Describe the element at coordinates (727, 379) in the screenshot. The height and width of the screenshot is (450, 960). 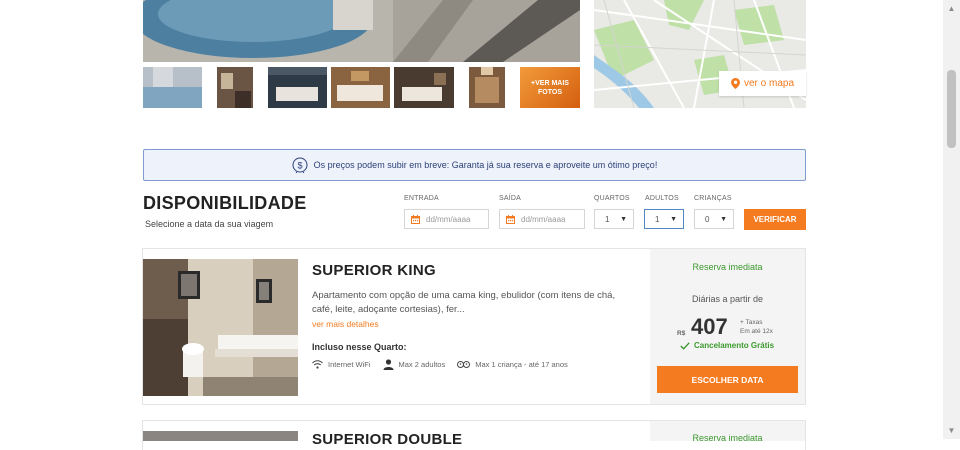
I see `choose-date-button: ESCOLHER DATA` at that location.